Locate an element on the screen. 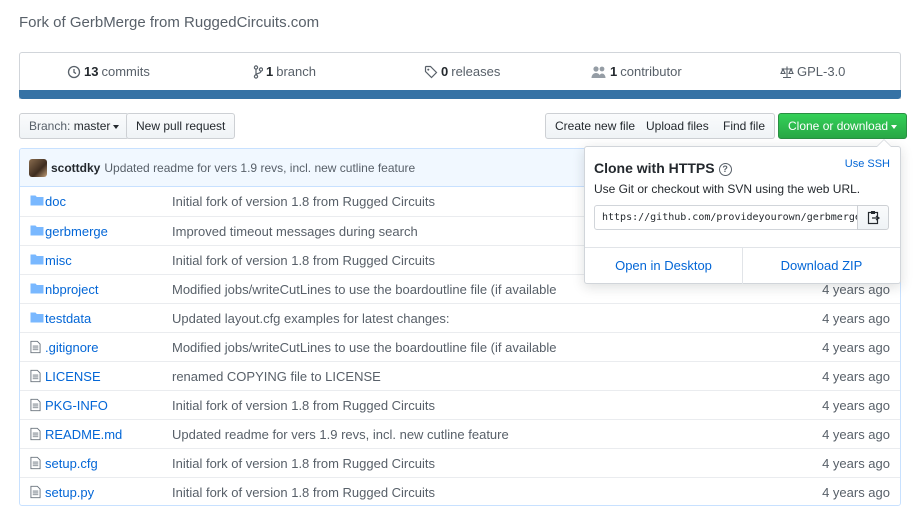 This screenshot has width=917, height=514. branch-icon is located at coordinates (258, 72).